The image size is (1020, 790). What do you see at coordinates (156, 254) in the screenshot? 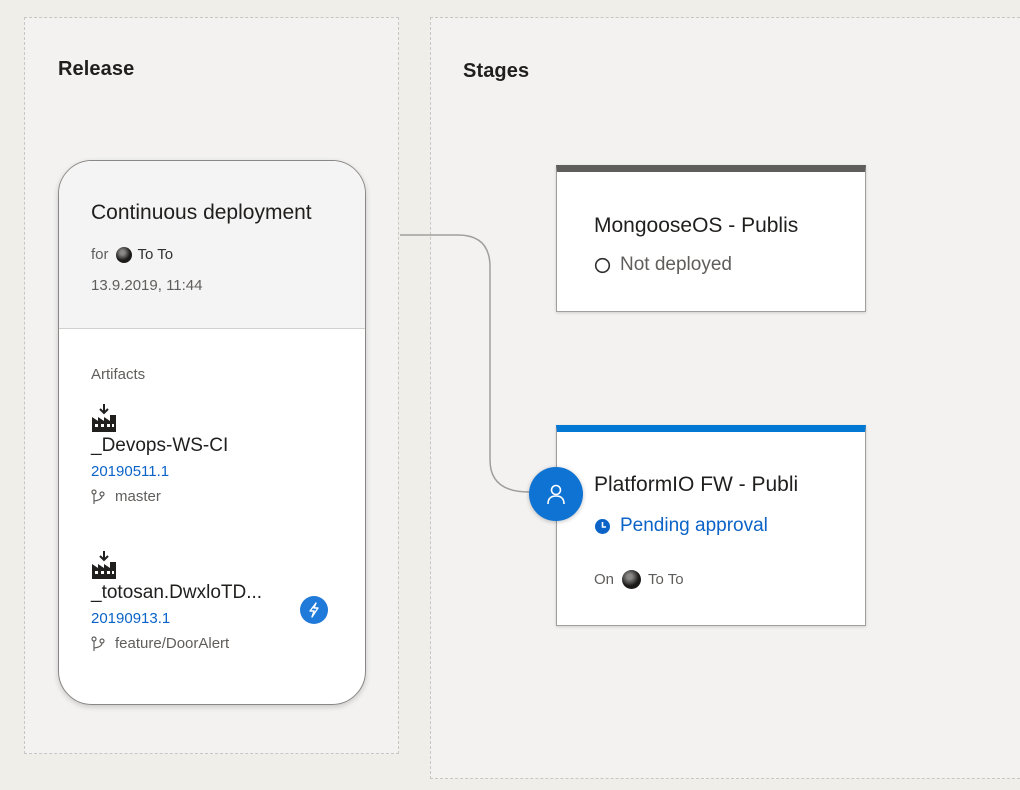
I see `requested-by-name: To To` at bounding box center [156, 254].